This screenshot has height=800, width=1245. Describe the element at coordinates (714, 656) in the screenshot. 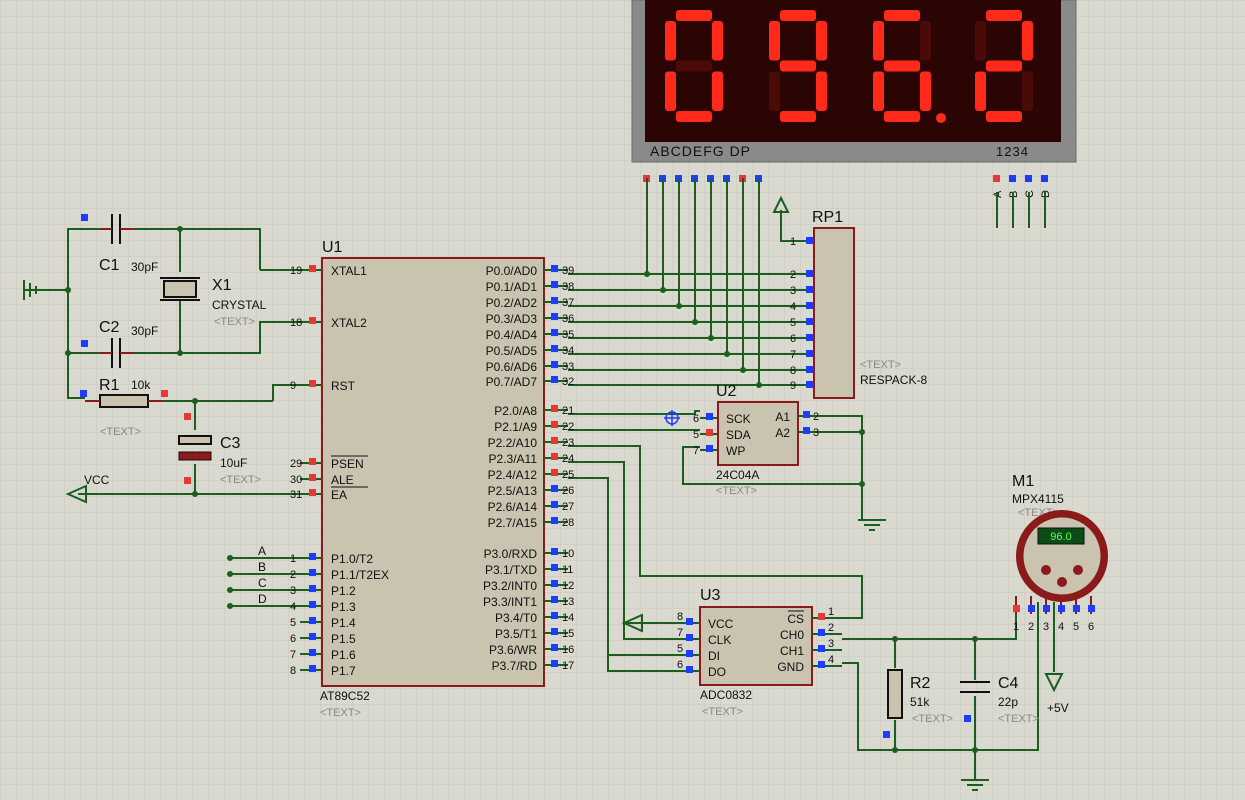

I see `u3-pin-name: DI` at that location.